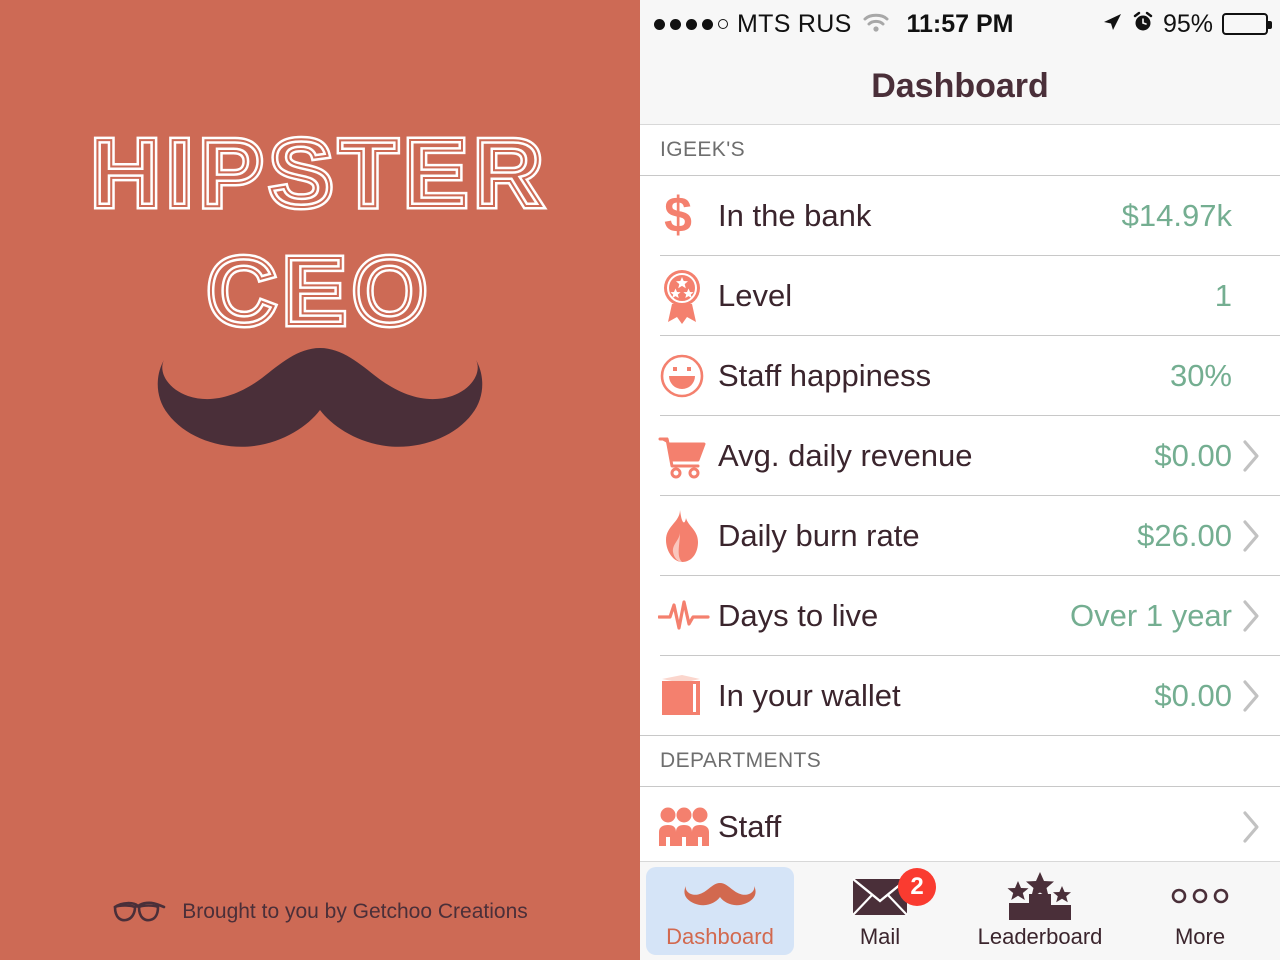  Describe the element at coordinates (960, 696) in the screenshot. I see `list-item: In your wallet $0.00` at that location.